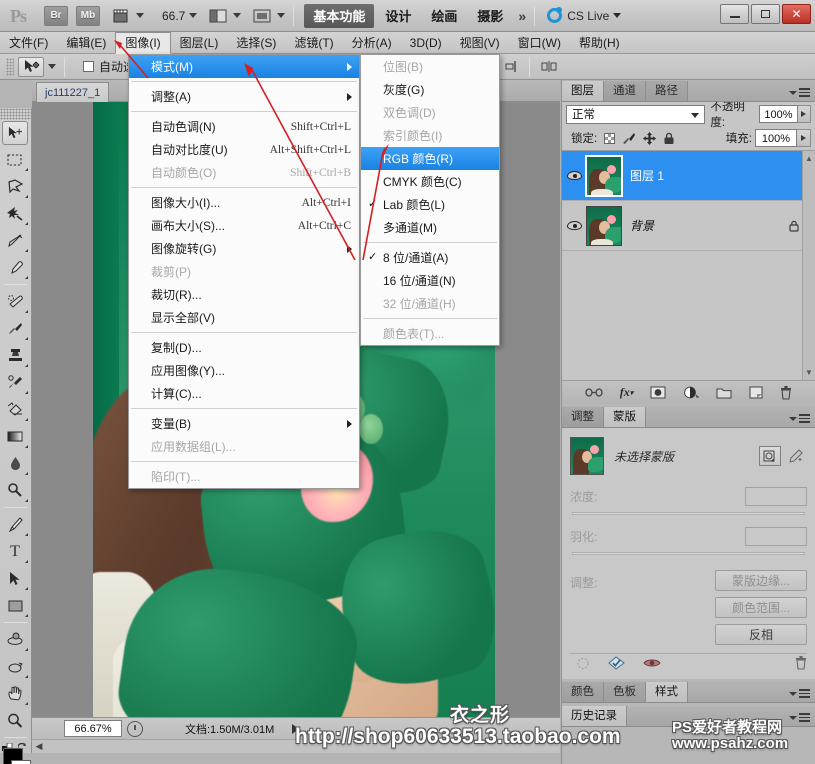  Describe the element at coordinates (625, 417) in the screenshot. I see `tab-masks: 蒙版` at that location.